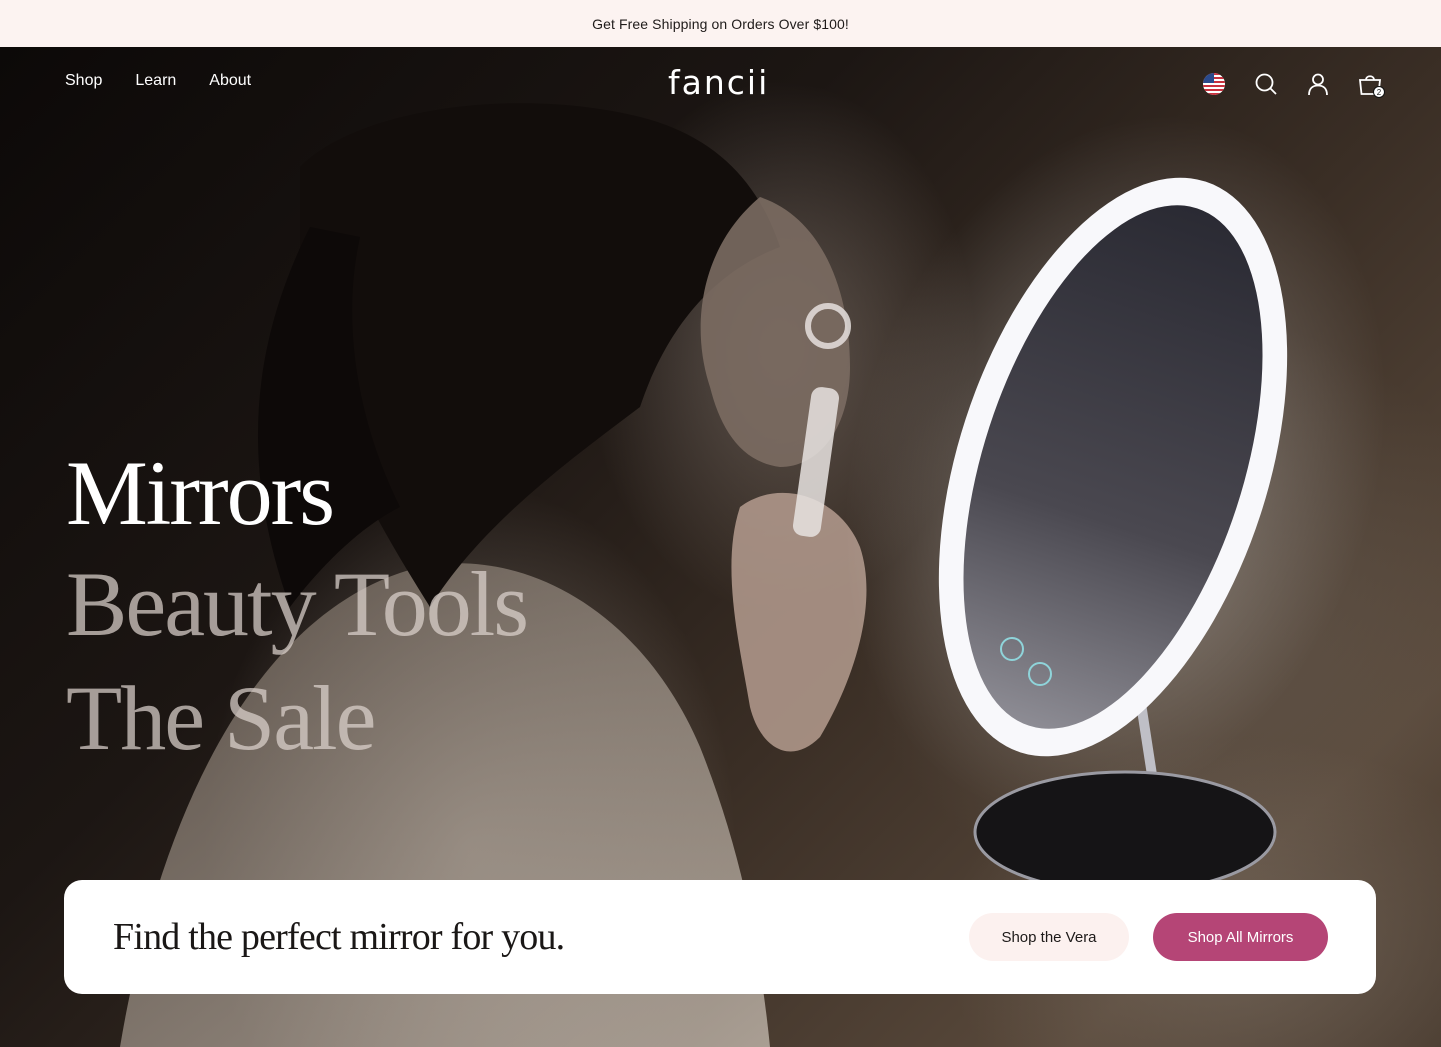 This screenshot has height=1047, width=1441. What do you see at coordinates (1370, 84) in the screenshot?
I see `cart-icon: 2` at bounding box center [1370, 84].